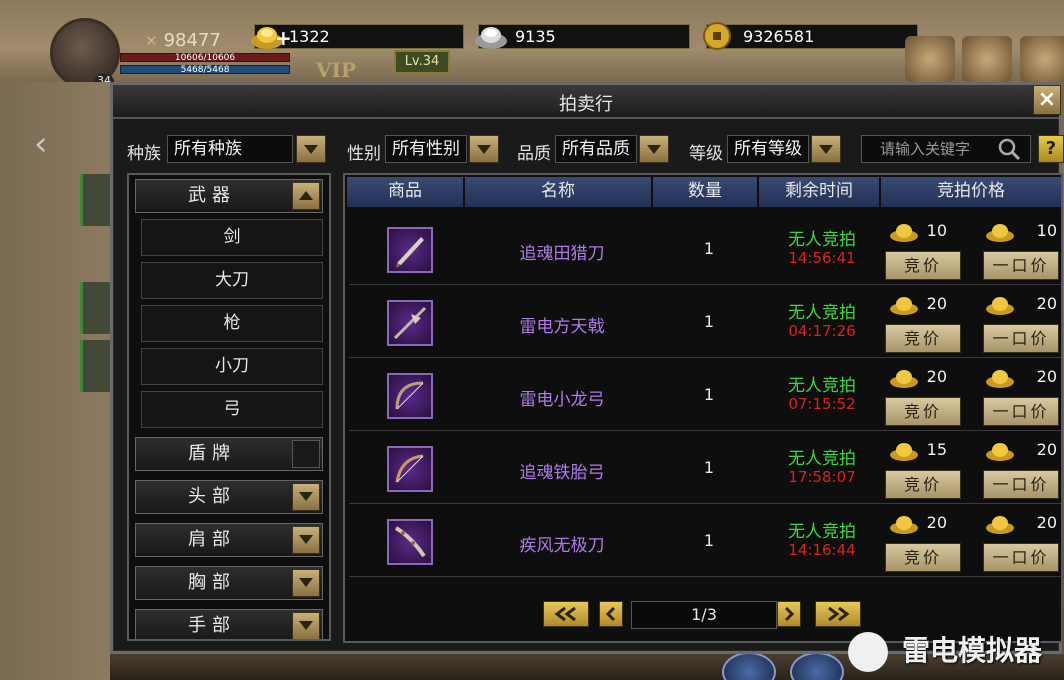 Image resolution: width=1064 pixels, height=680 pixels. What do you see at coordinates (336, 70) in the screenshot?
I see `vip-badge: VIP` at bounding box center [336, 70].